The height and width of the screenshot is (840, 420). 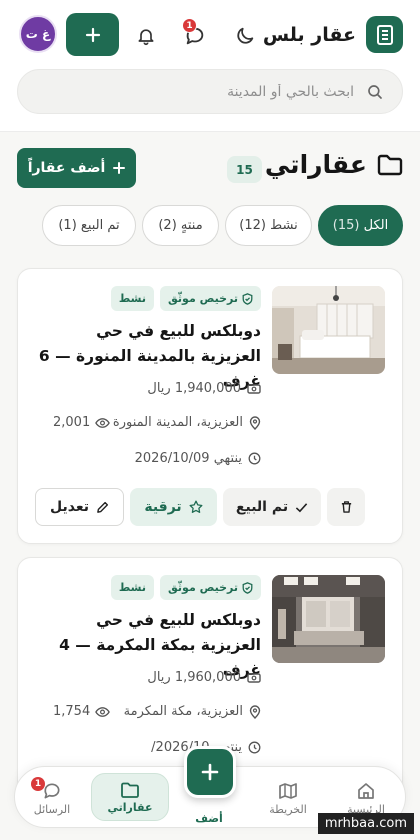 What do you see at coordinates (309, 34) in the screenshot?
I see `brand-name: عقار بلس` at bounding box center [309, 34].